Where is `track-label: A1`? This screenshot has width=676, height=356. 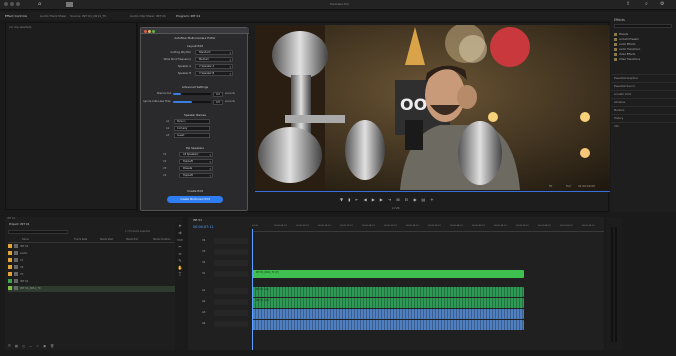 track-label: A1 is located at coordinates (203, 291).